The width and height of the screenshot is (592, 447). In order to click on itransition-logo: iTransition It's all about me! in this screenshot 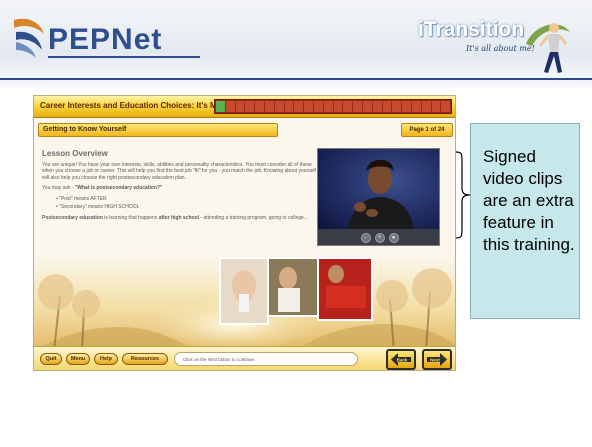, I will do `click(492, 47)`.